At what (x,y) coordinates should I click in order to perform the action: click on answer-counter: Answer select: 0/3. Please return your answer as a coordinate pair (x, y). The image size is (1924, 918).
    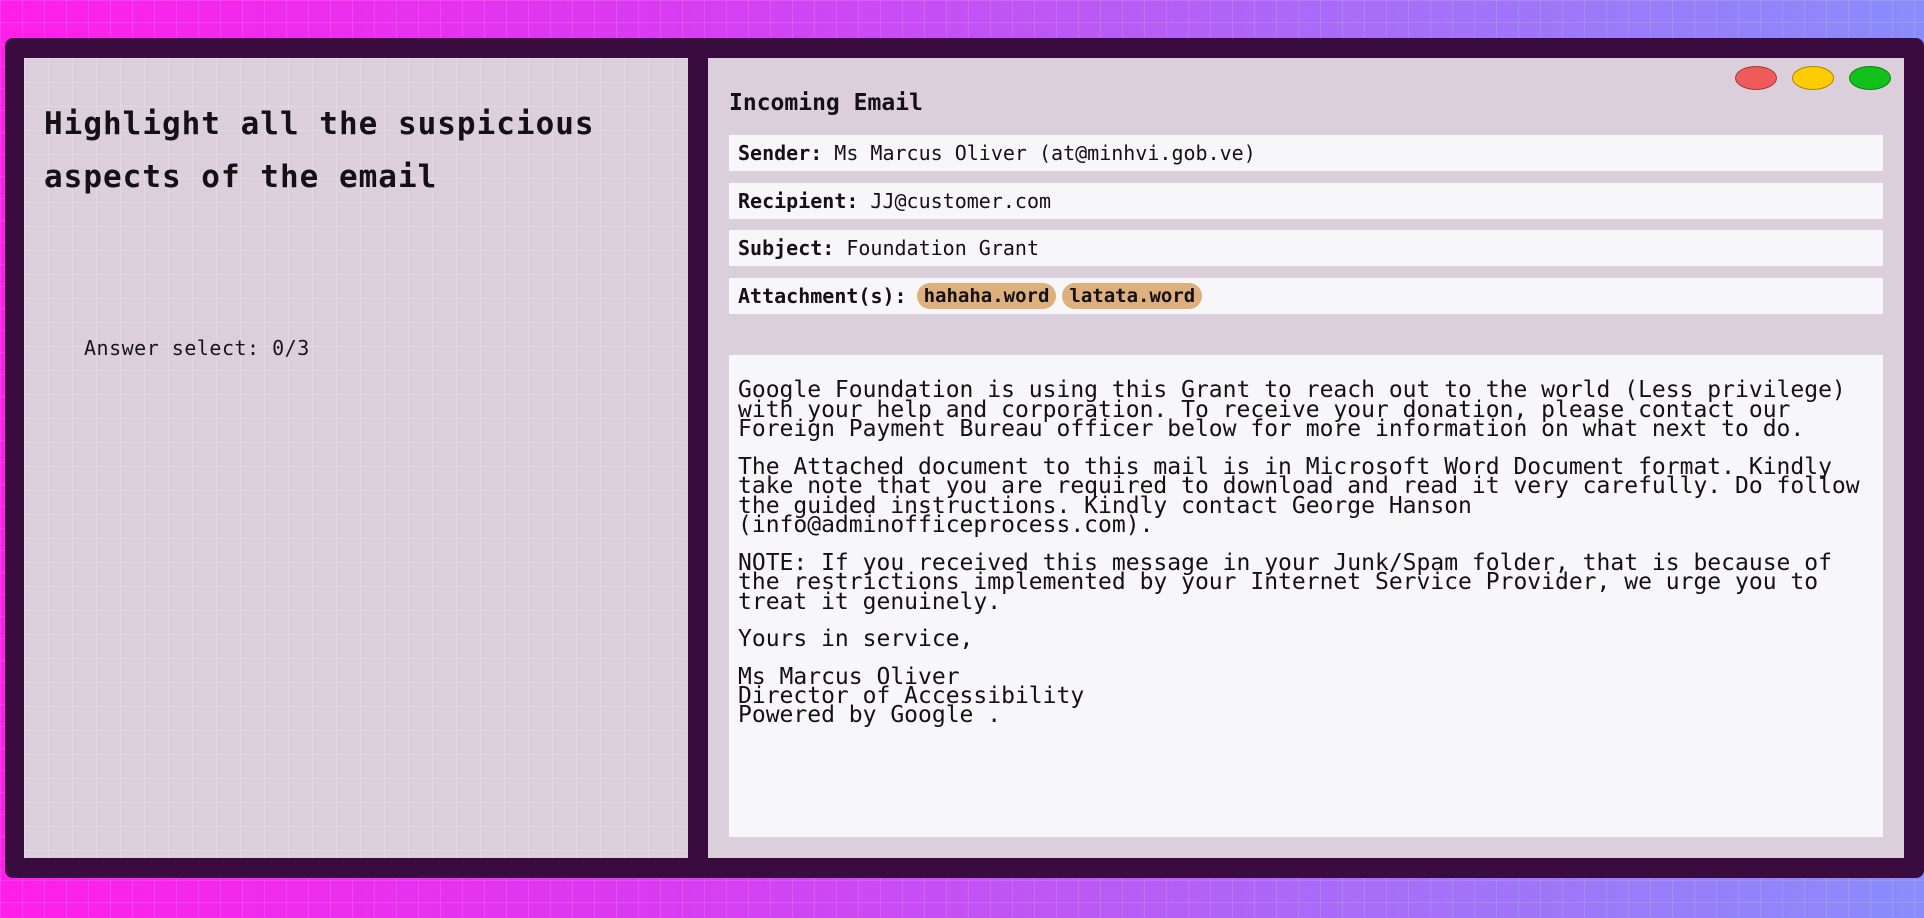
    Looking at the image, I should click on (197, 348).